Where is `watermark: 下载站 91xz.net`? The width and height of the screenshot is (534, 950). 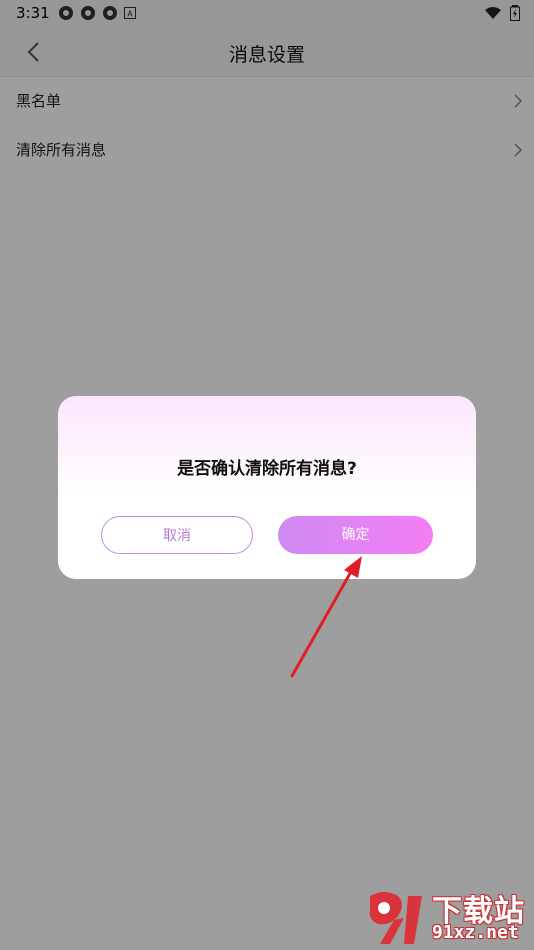
watermark: 下载站 91xz.net is located at coordinates (447, 916).